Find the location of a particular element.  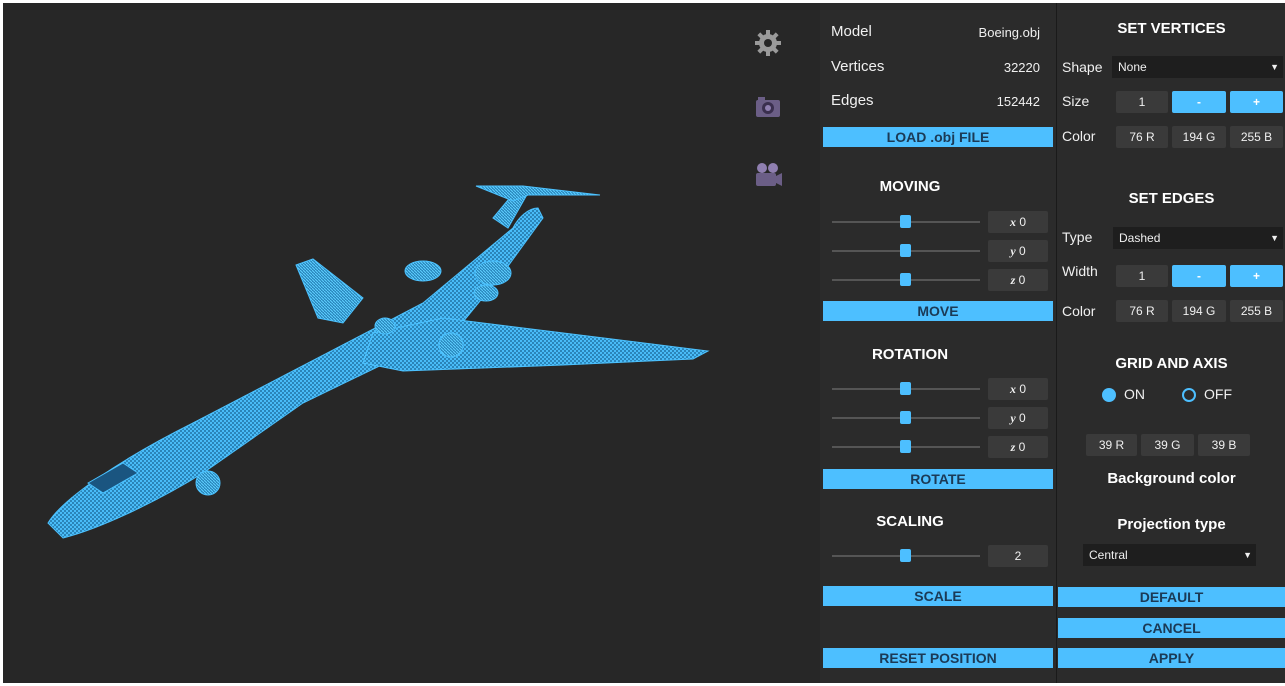

scale-value: 2 is located at coordinates (1018, 556).